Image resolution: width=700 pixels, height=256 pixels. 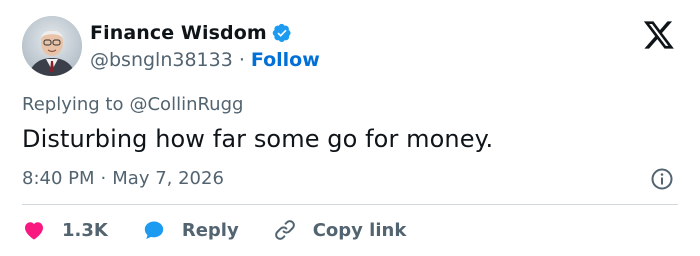 What do you see at coordinates (34, 231) in the screenshot?
I see `heart-icon` at bounding box center [34, 231].